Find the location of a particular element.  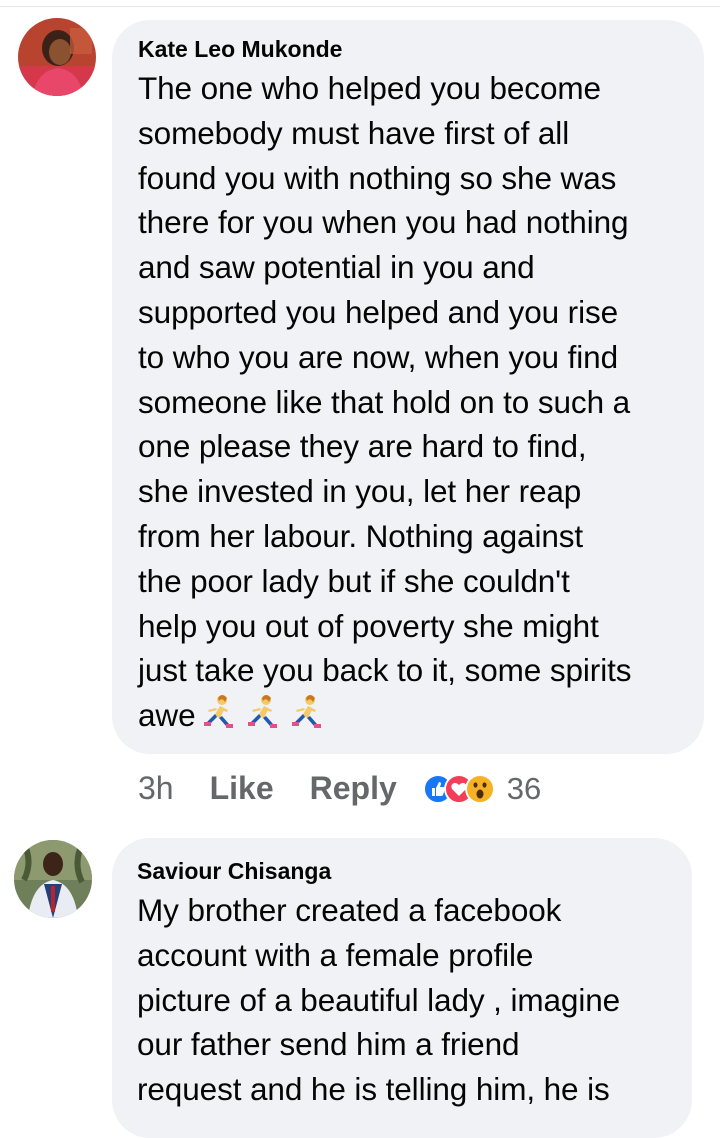

reaction-count: 36 is located at coordinates (524, 789).